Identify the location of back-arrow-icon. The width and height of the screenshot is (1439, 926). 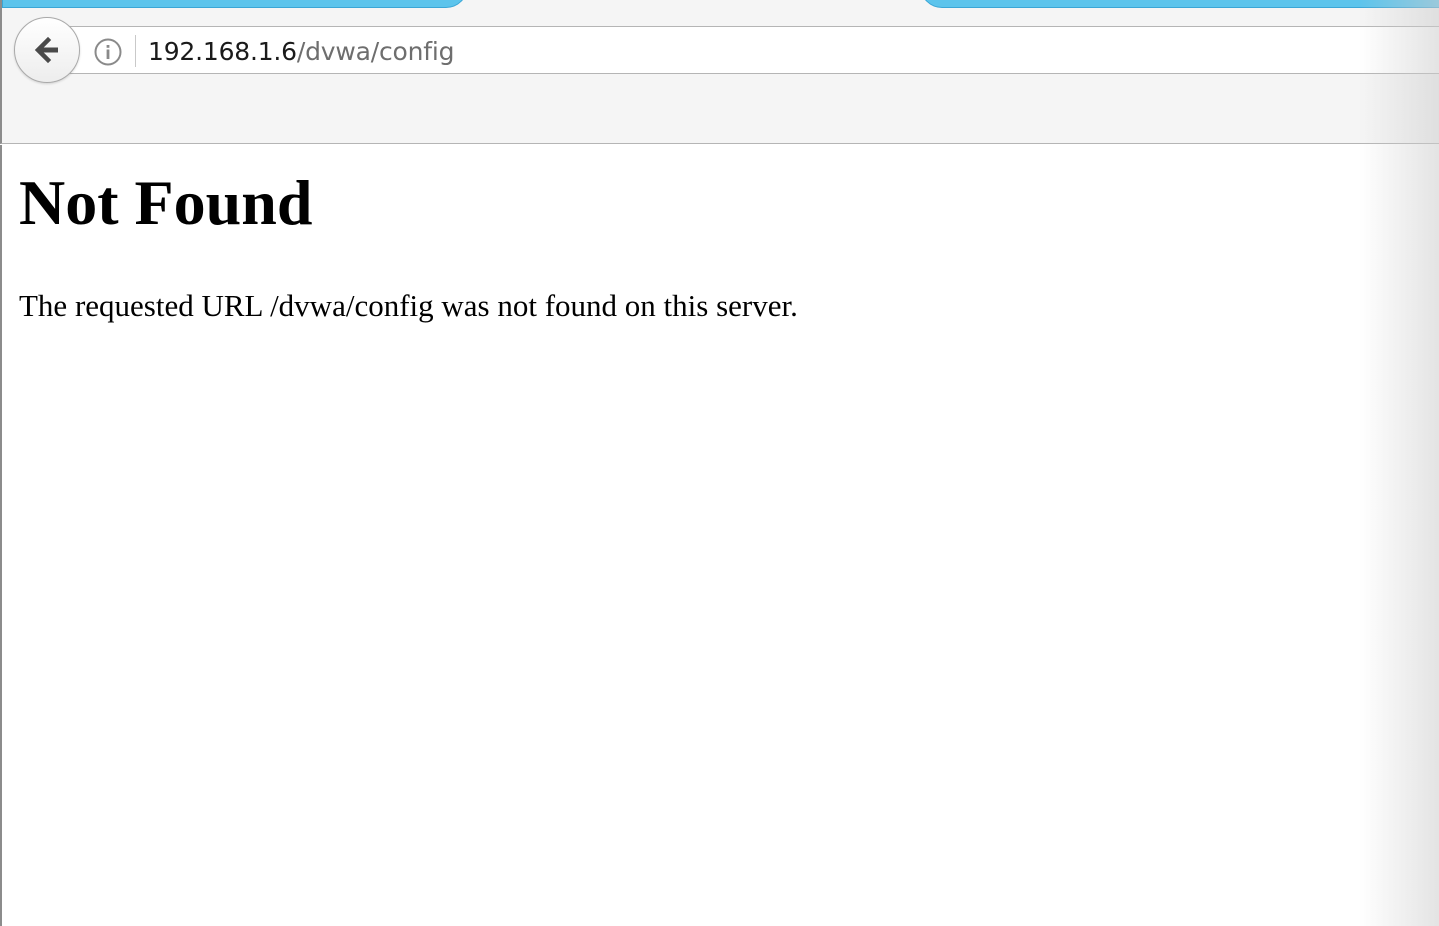
(46, 50).